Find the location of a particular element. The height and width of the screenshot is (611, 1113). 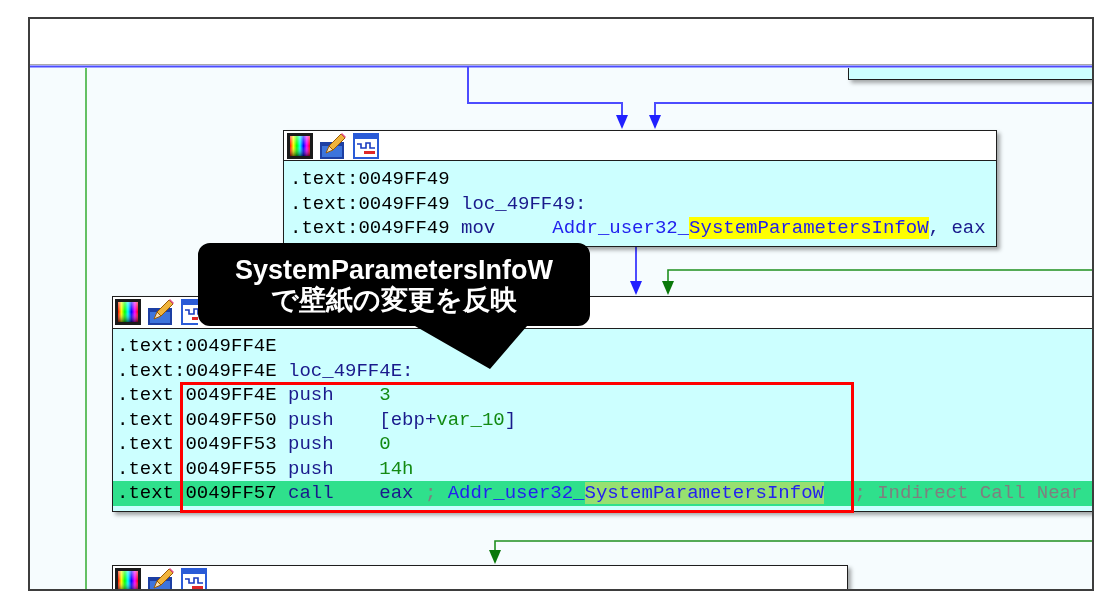

code-line: .text:0049FF49 loc_49FF49: is located at coordinates (640, 203).